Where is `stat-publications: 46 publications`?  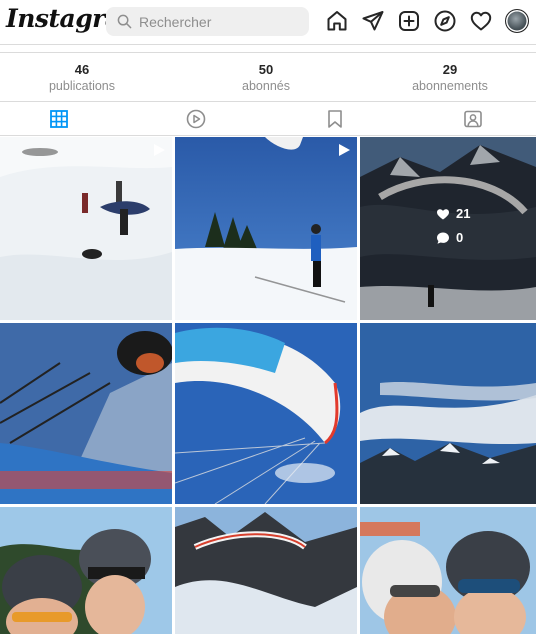 stat-publications: 46 publications is located at coordinates (82, 78).